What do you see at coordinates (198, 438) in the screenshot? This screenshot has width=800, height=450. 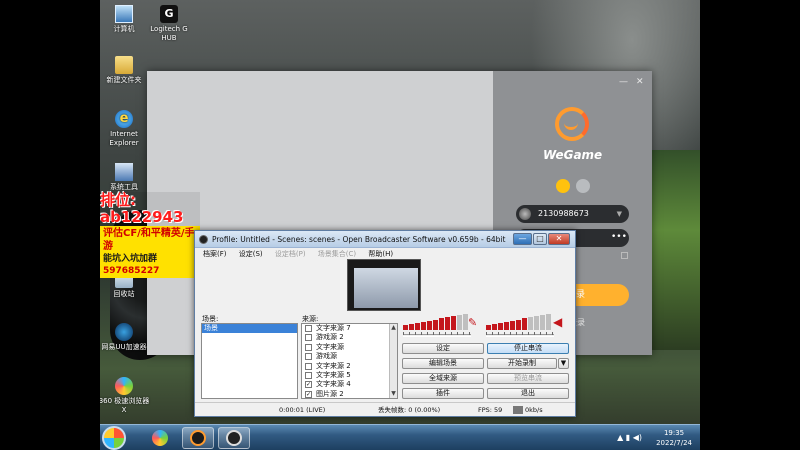 I see `taskbar-wegame` at bounding box center [198, 438].